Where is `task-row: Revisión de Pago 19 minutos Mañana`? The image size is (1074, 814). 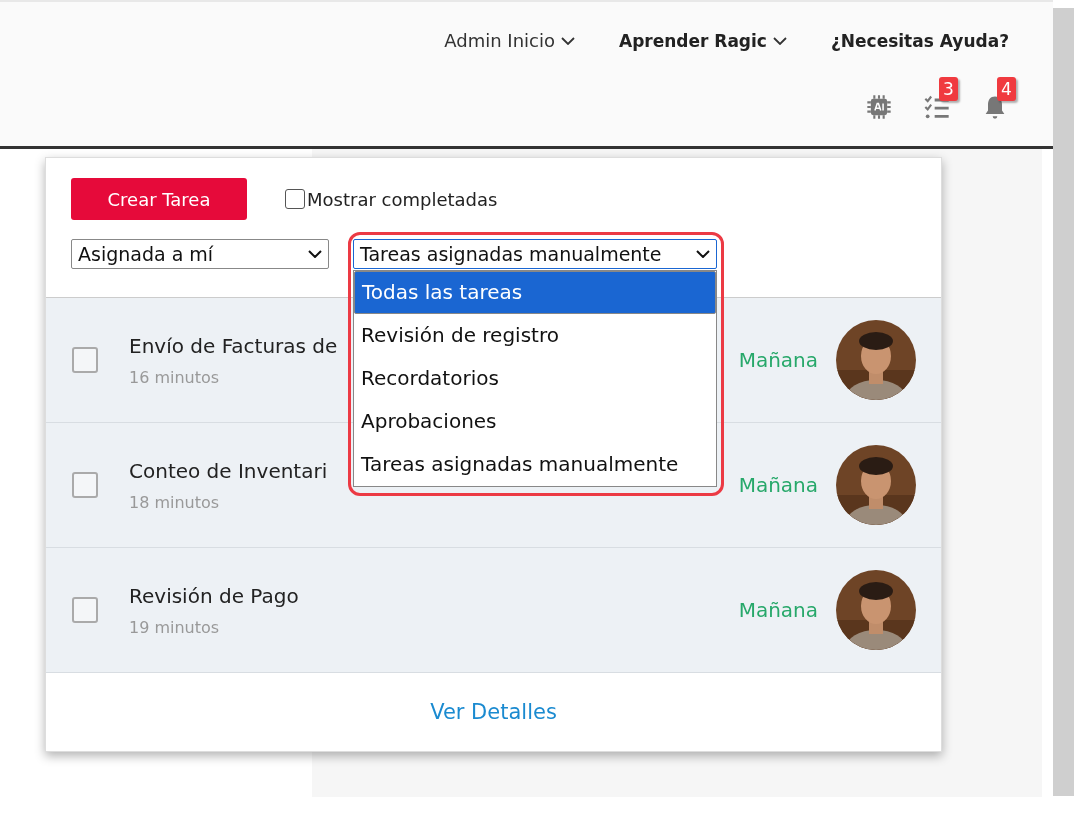 task-row: Revisión de Pago 19 minutos Mañana is located at coordinates (493, 610).